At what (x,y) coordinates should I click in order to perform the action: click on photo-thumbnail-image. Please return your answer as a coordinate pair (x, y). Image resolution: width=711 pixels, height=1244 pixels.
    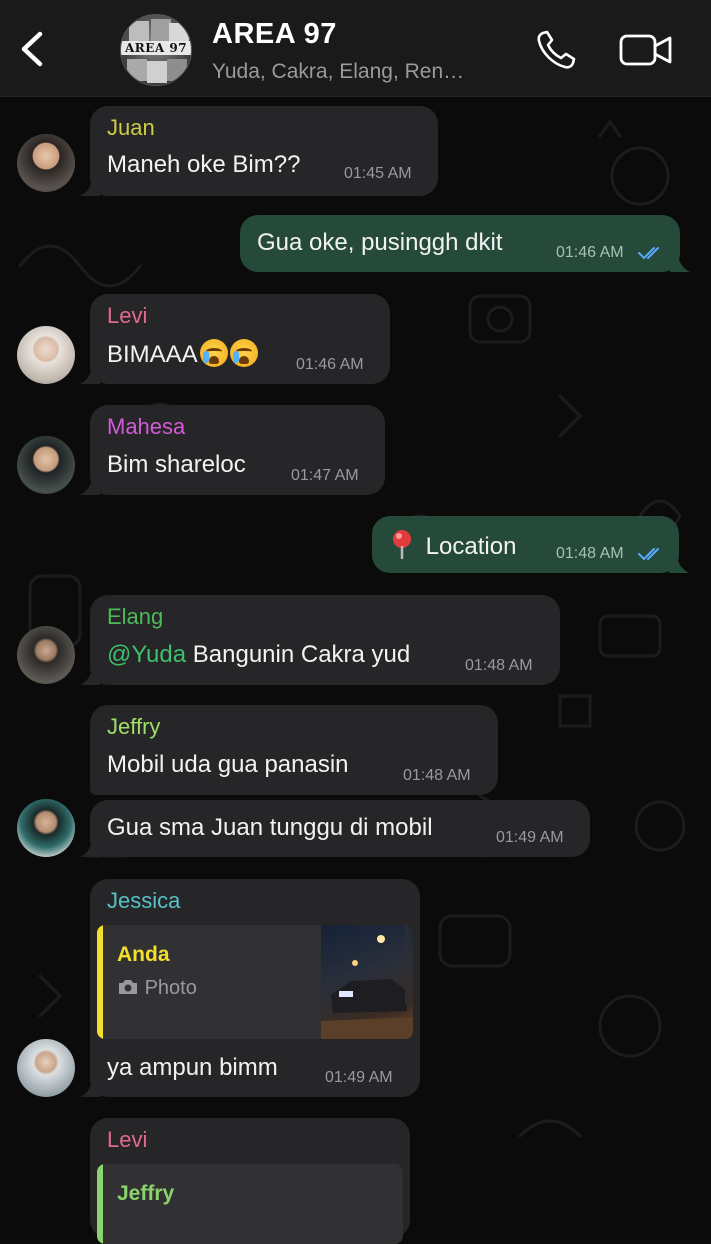
    Looking at the image, I should click on (367, 982).